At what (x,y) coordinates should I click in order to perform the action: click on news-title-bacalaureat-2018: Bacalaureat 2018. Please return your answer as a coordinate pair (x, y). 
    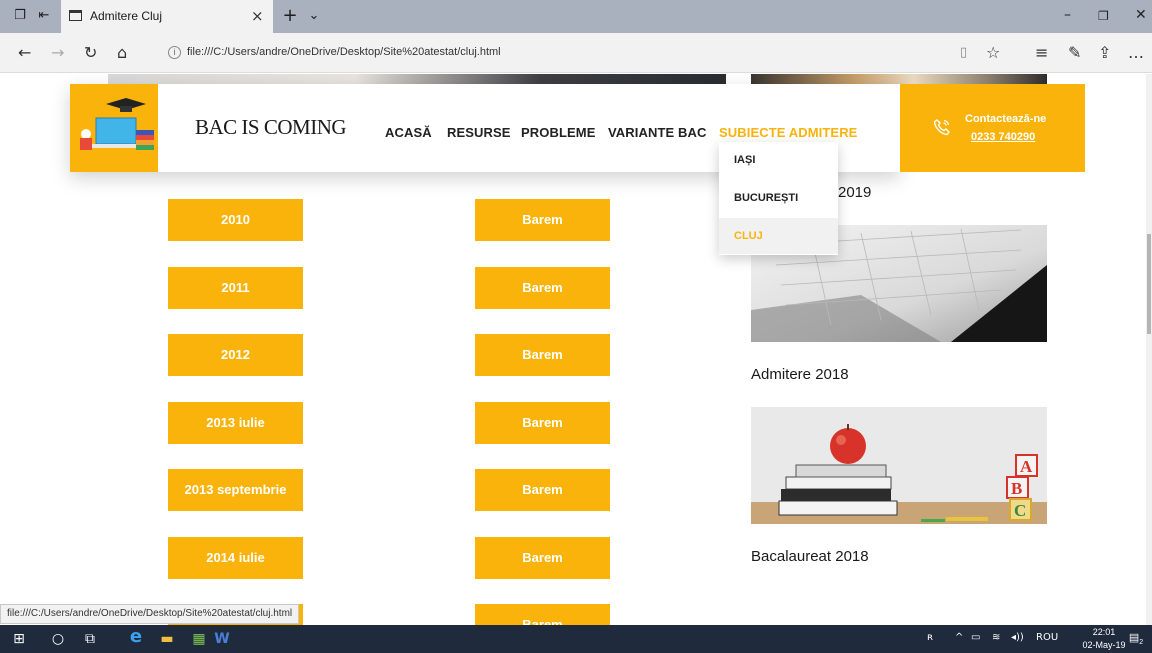
    Looking at the image, I should click on (810, 556).